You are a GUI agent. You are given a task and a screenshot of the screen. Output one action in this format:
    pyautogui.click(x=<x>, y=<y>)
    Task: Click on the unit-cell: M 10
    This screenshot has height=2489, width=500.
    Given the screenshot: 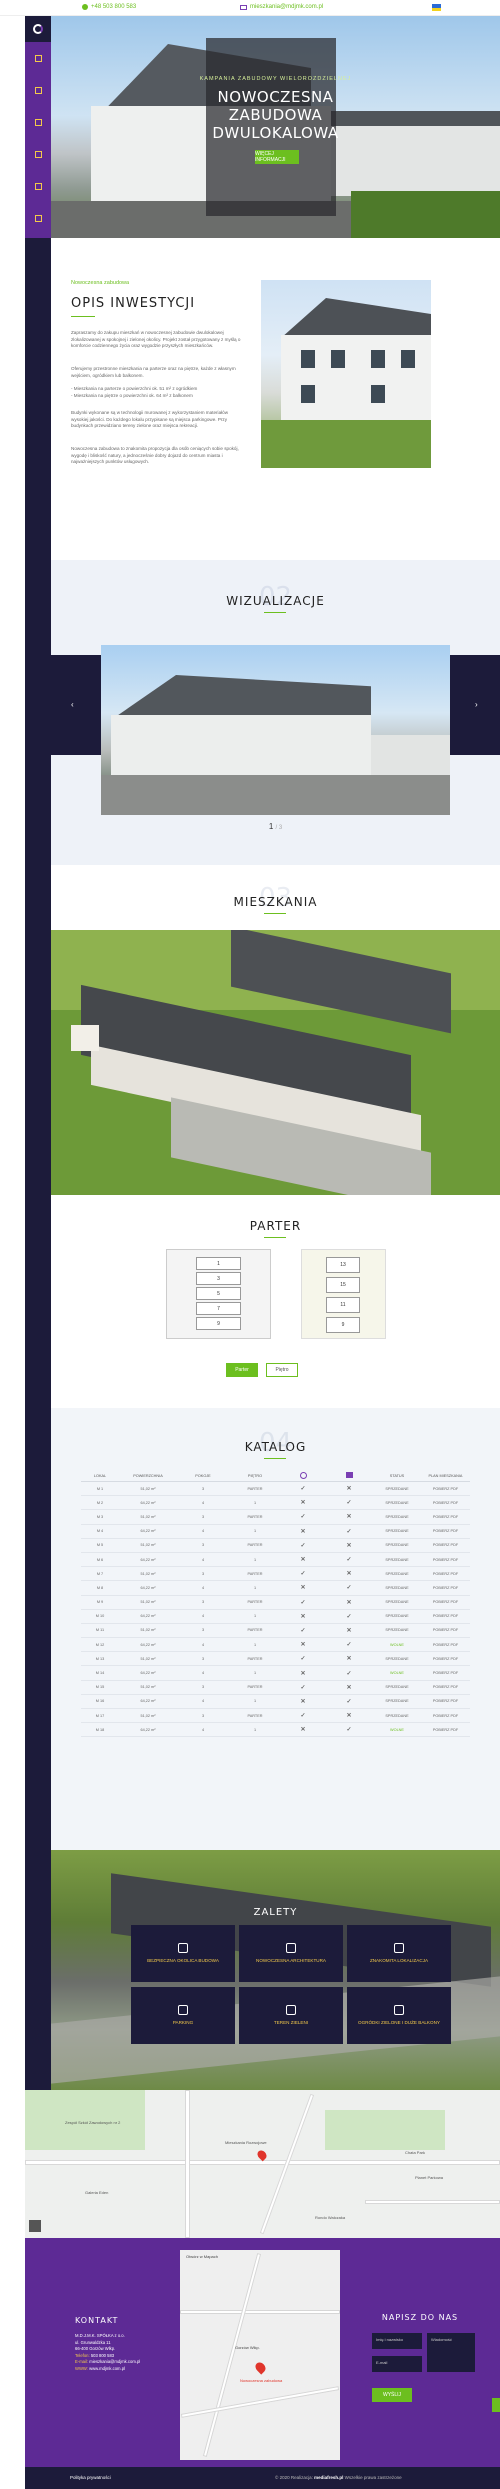 What is the action you would take?
    pyautogui.click(x=100, y=1616)
    